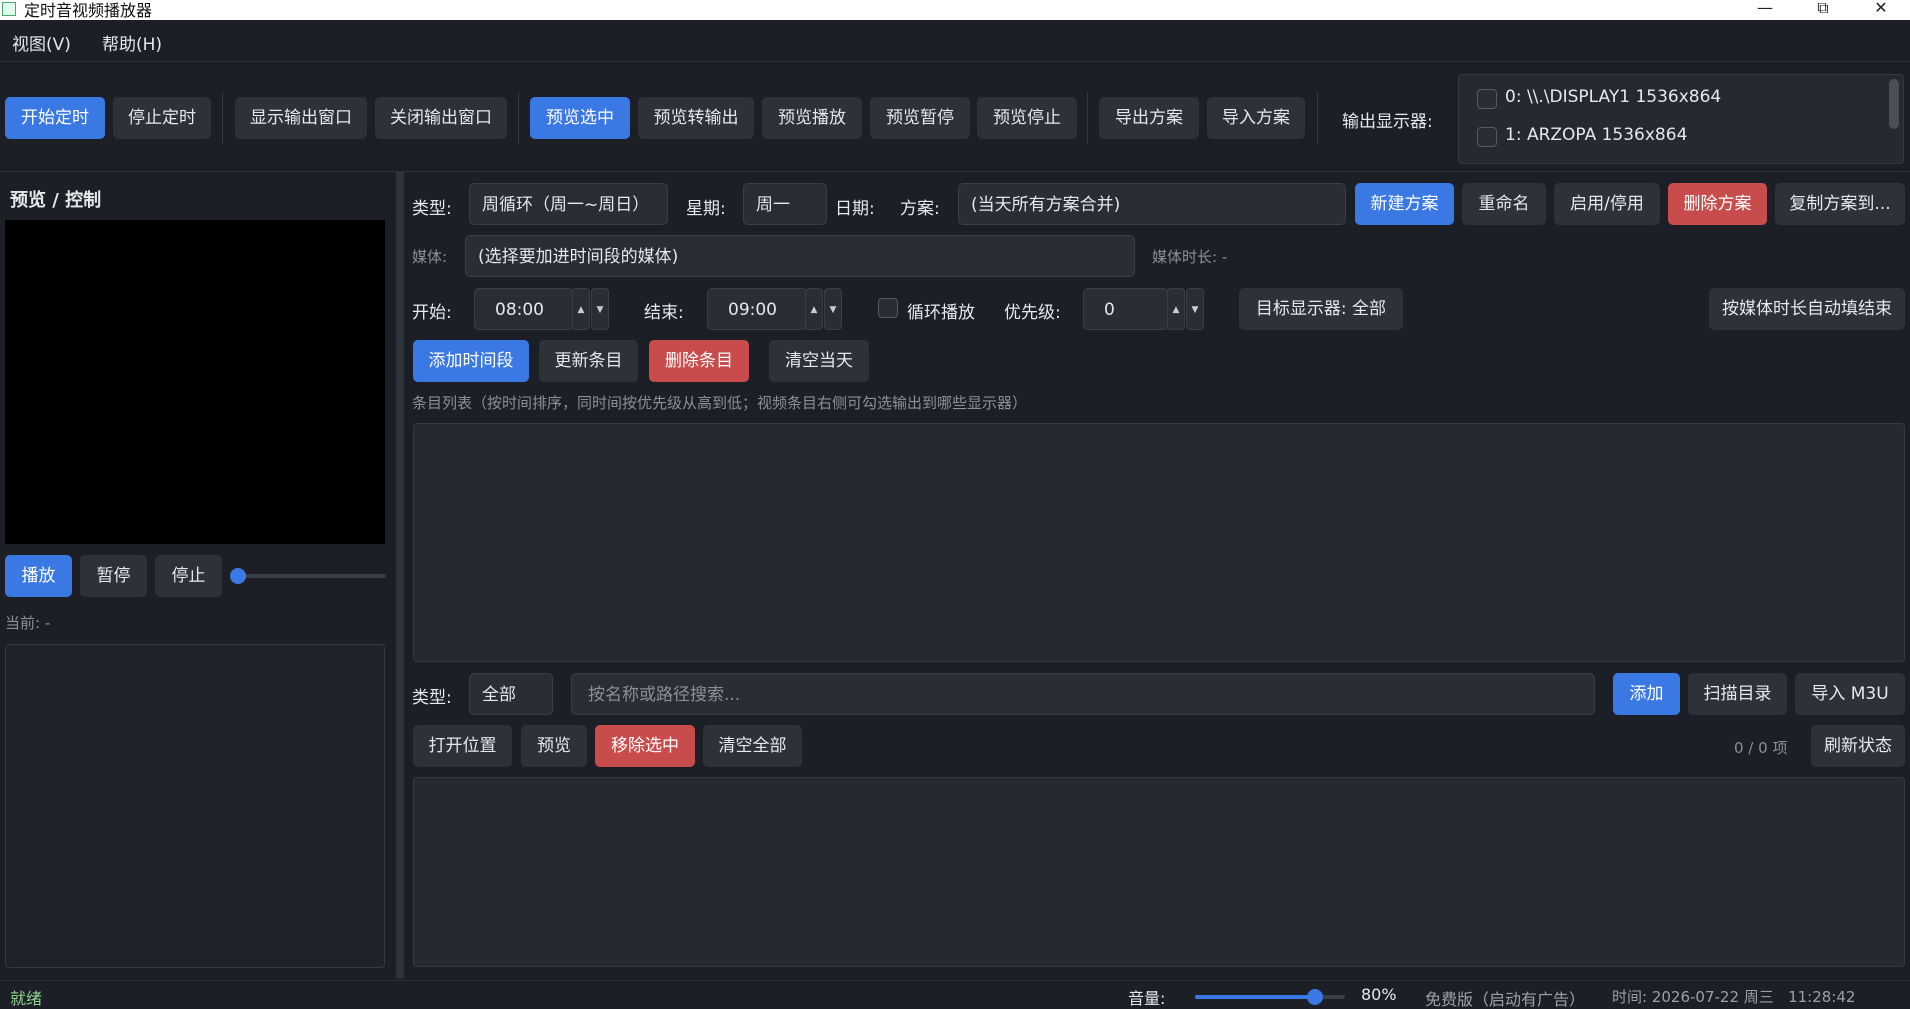 This screenshot has height=1009, width=1910. Describe the element at coordinates (1256, 118) in the screenshot. I see `import-plan-button: 导入方案` at that location.